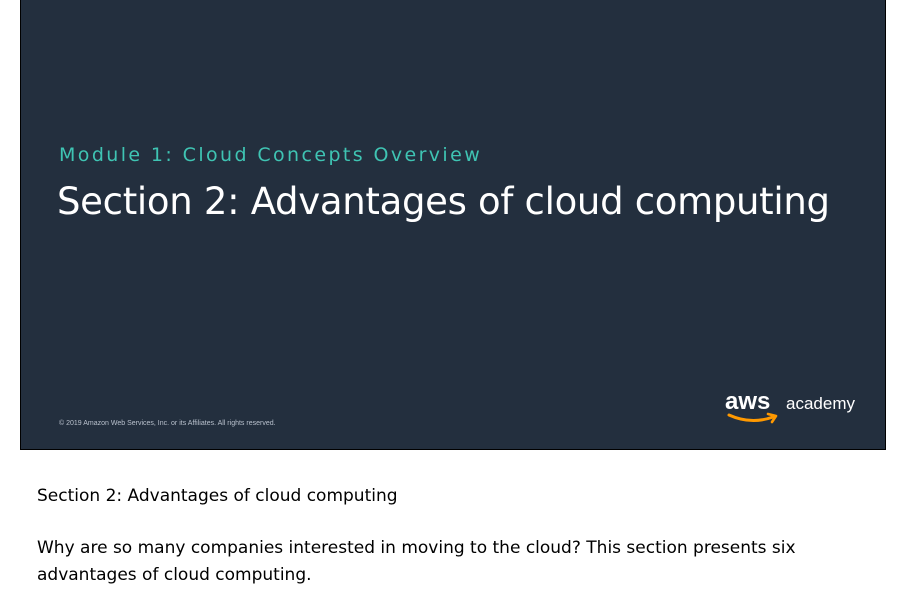 This screenshot has height=599, width=922. I want to click on aws-academy-logo: aws academy, so click(795, 410).